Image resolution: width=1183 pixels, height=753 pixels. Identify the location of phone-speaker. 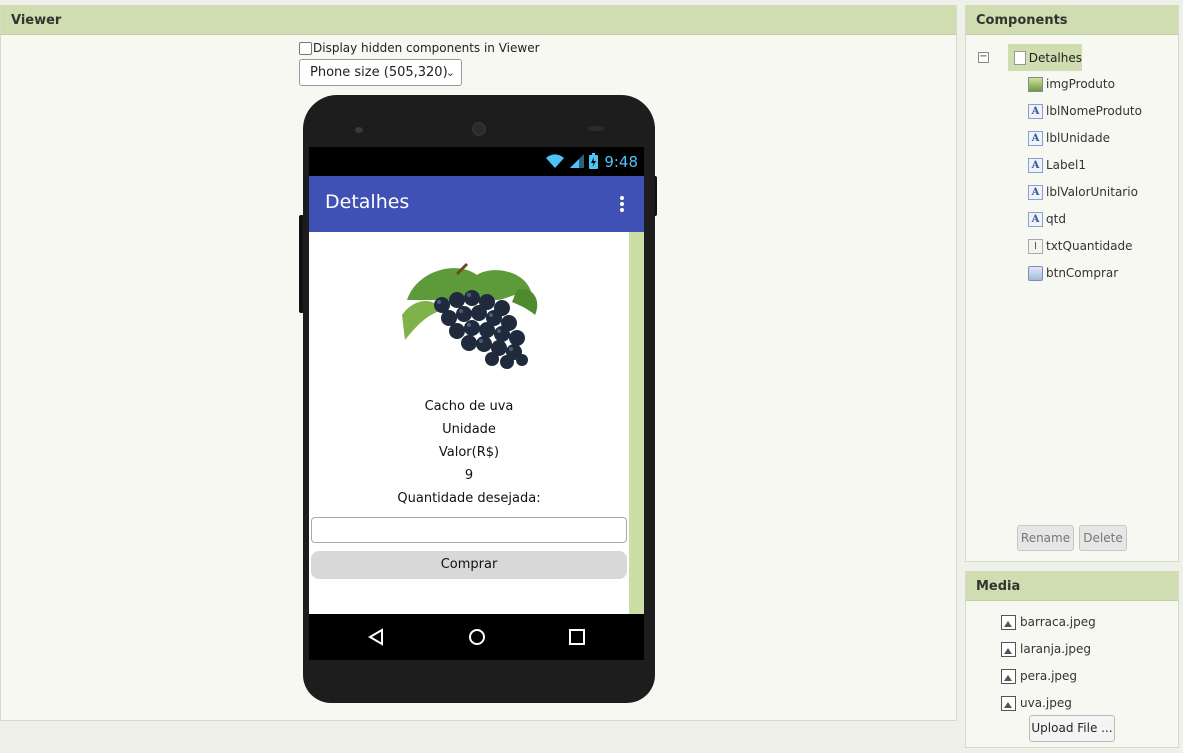
(359, 130).